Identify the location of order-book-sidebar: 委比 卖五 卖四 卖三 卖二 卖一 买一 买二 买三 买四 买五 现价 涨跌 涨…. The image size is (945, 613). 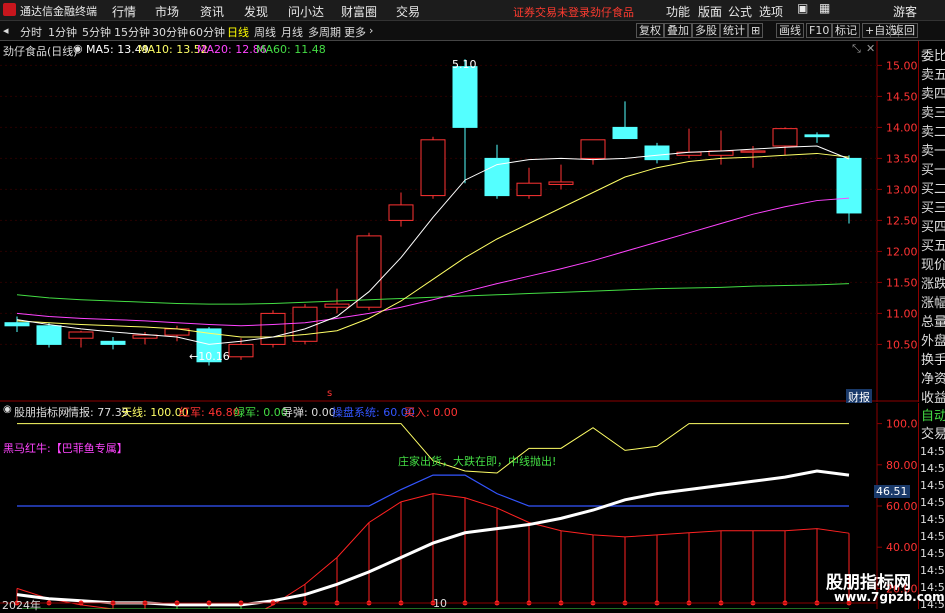
(931, 223).